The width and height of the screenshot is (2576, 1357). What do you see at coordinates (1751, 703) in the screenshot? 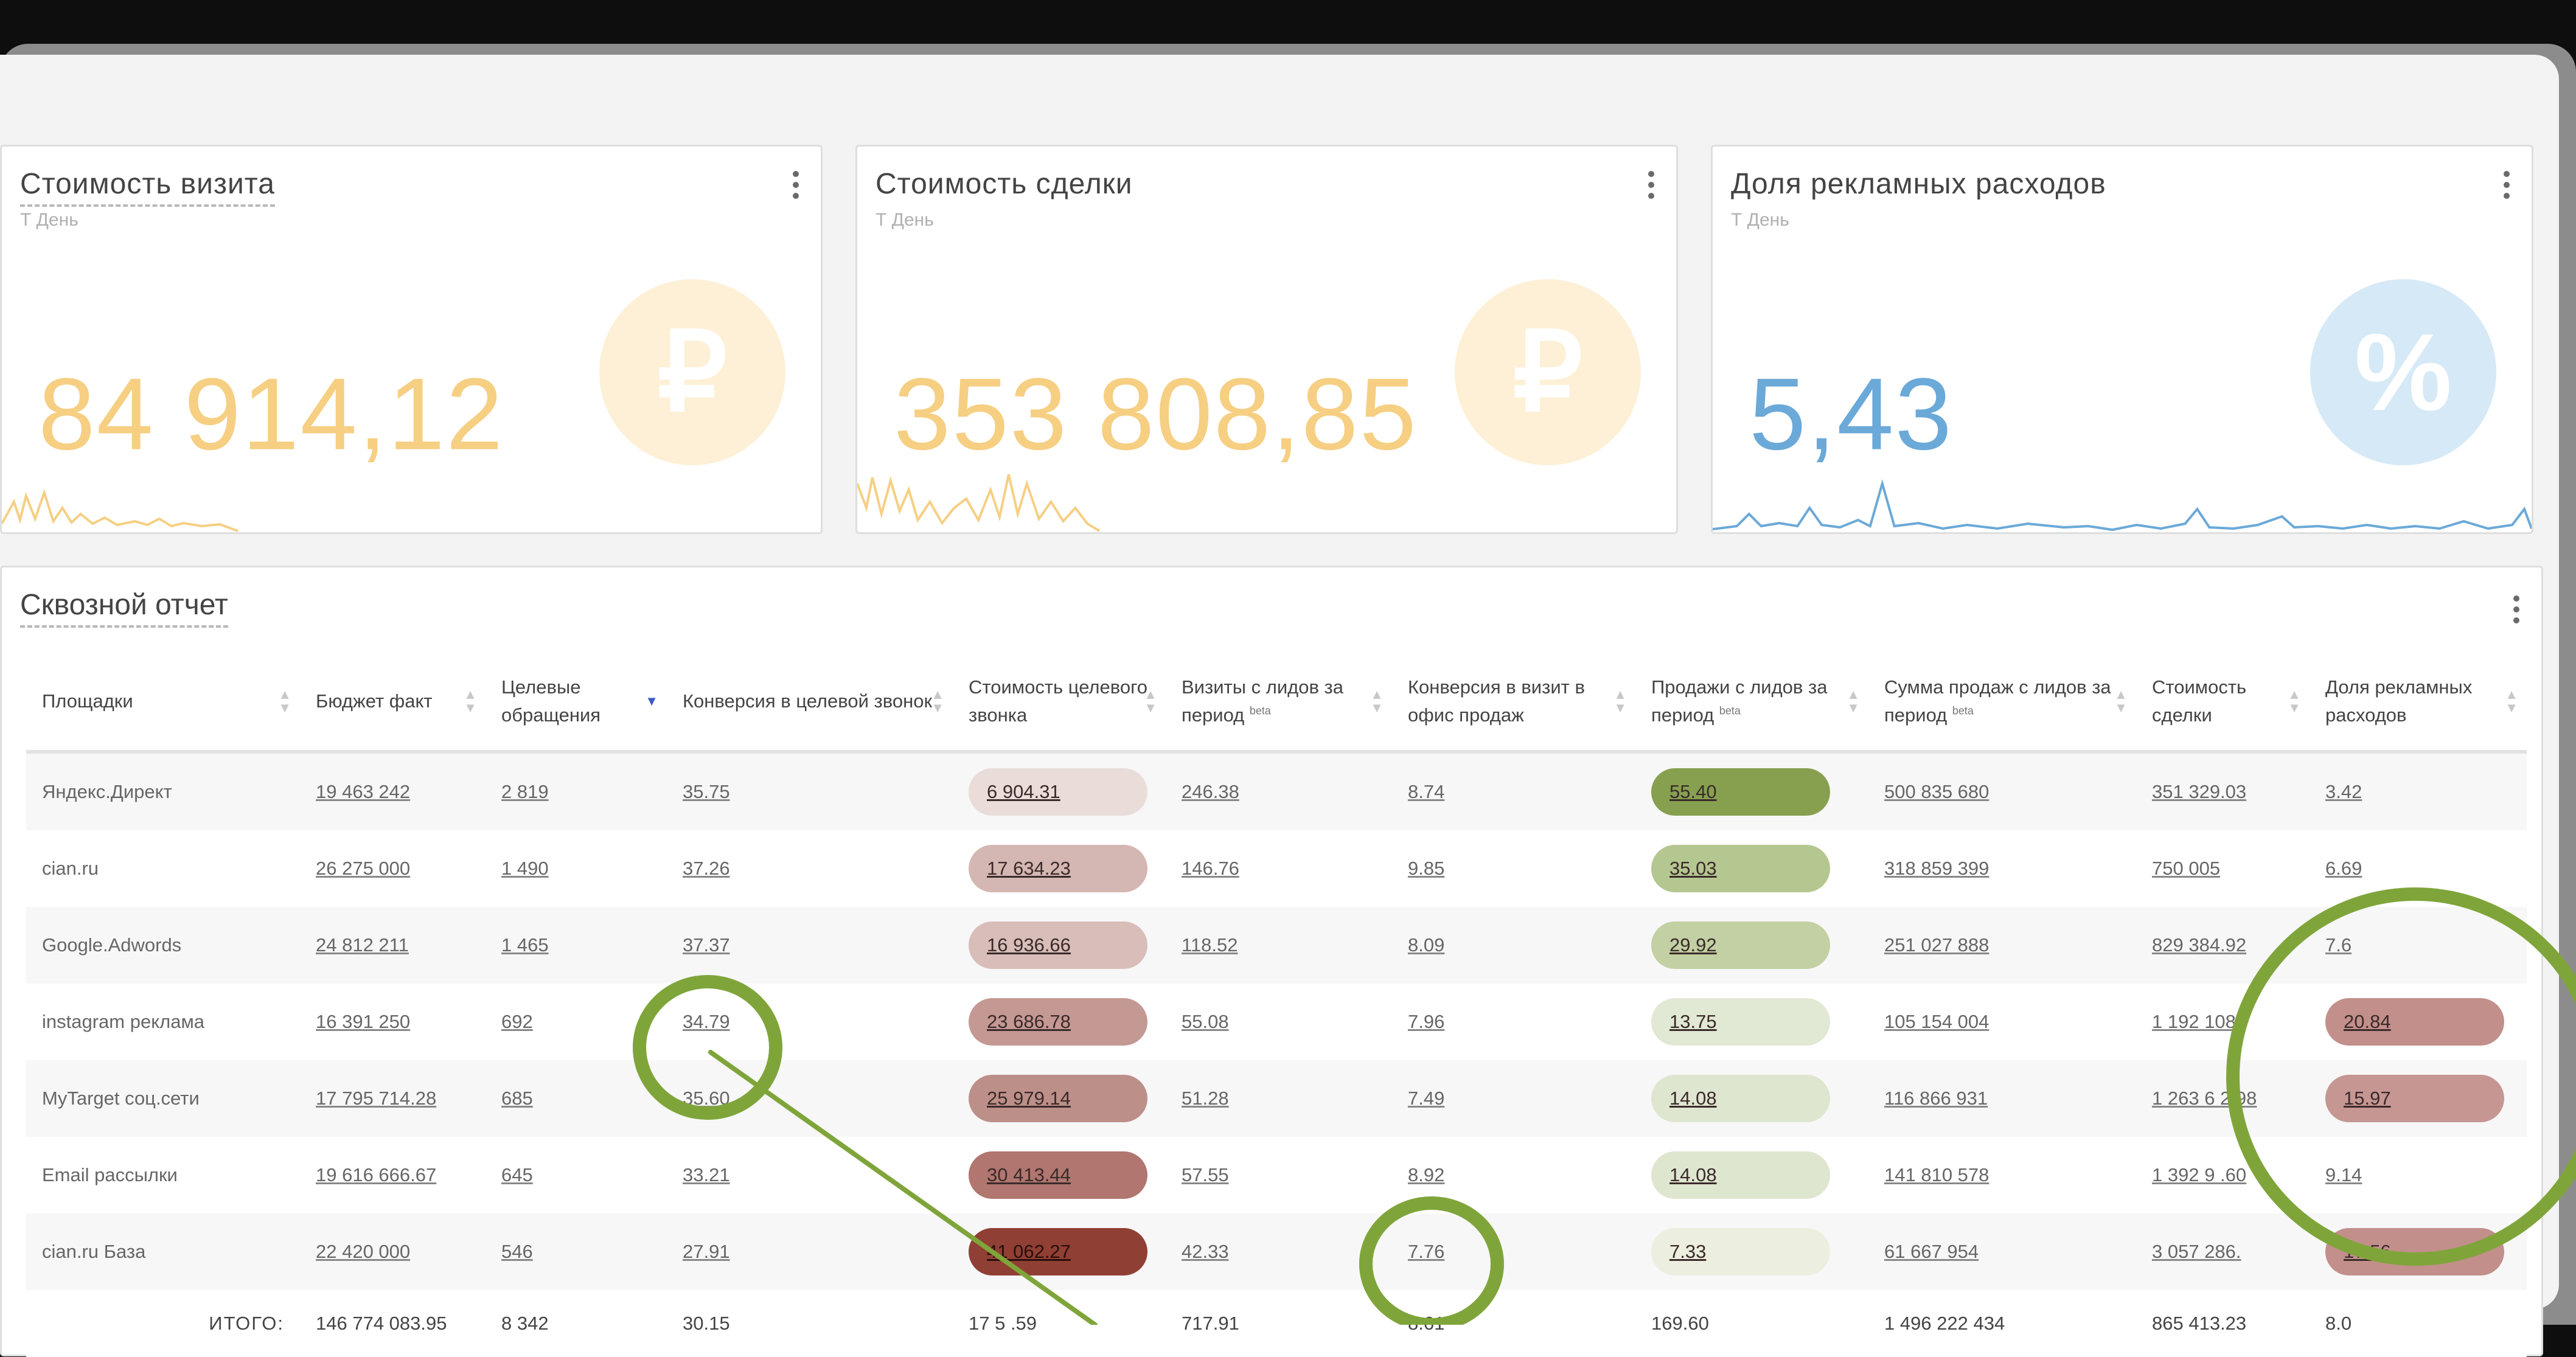
I see `column-header: Продажи с лидов за период beta ▲ ▼` at bounding box center [1751, 703].